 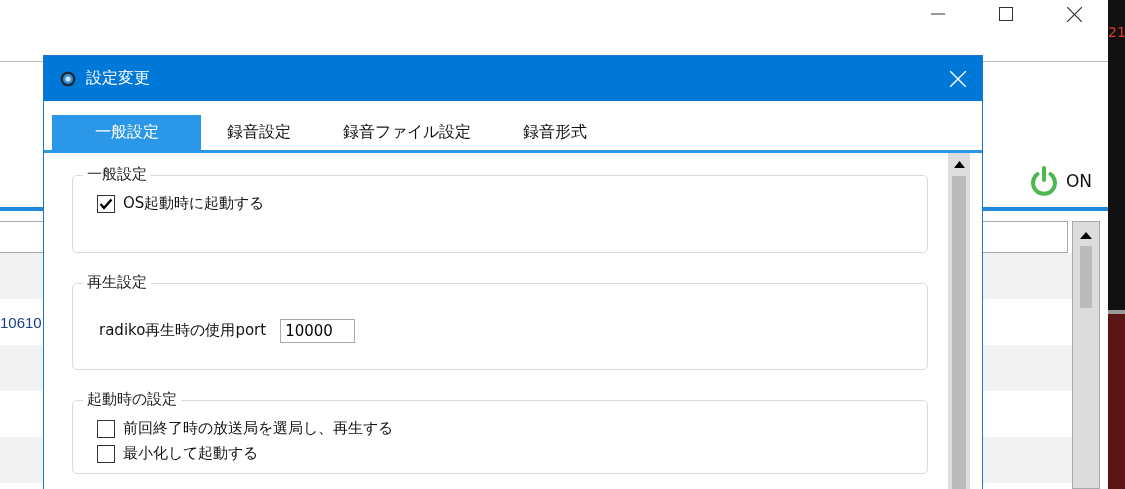 I want to click on checkbox-label: 前回終了時の放送局を選局し、再生する, so click(x=258, y=428).